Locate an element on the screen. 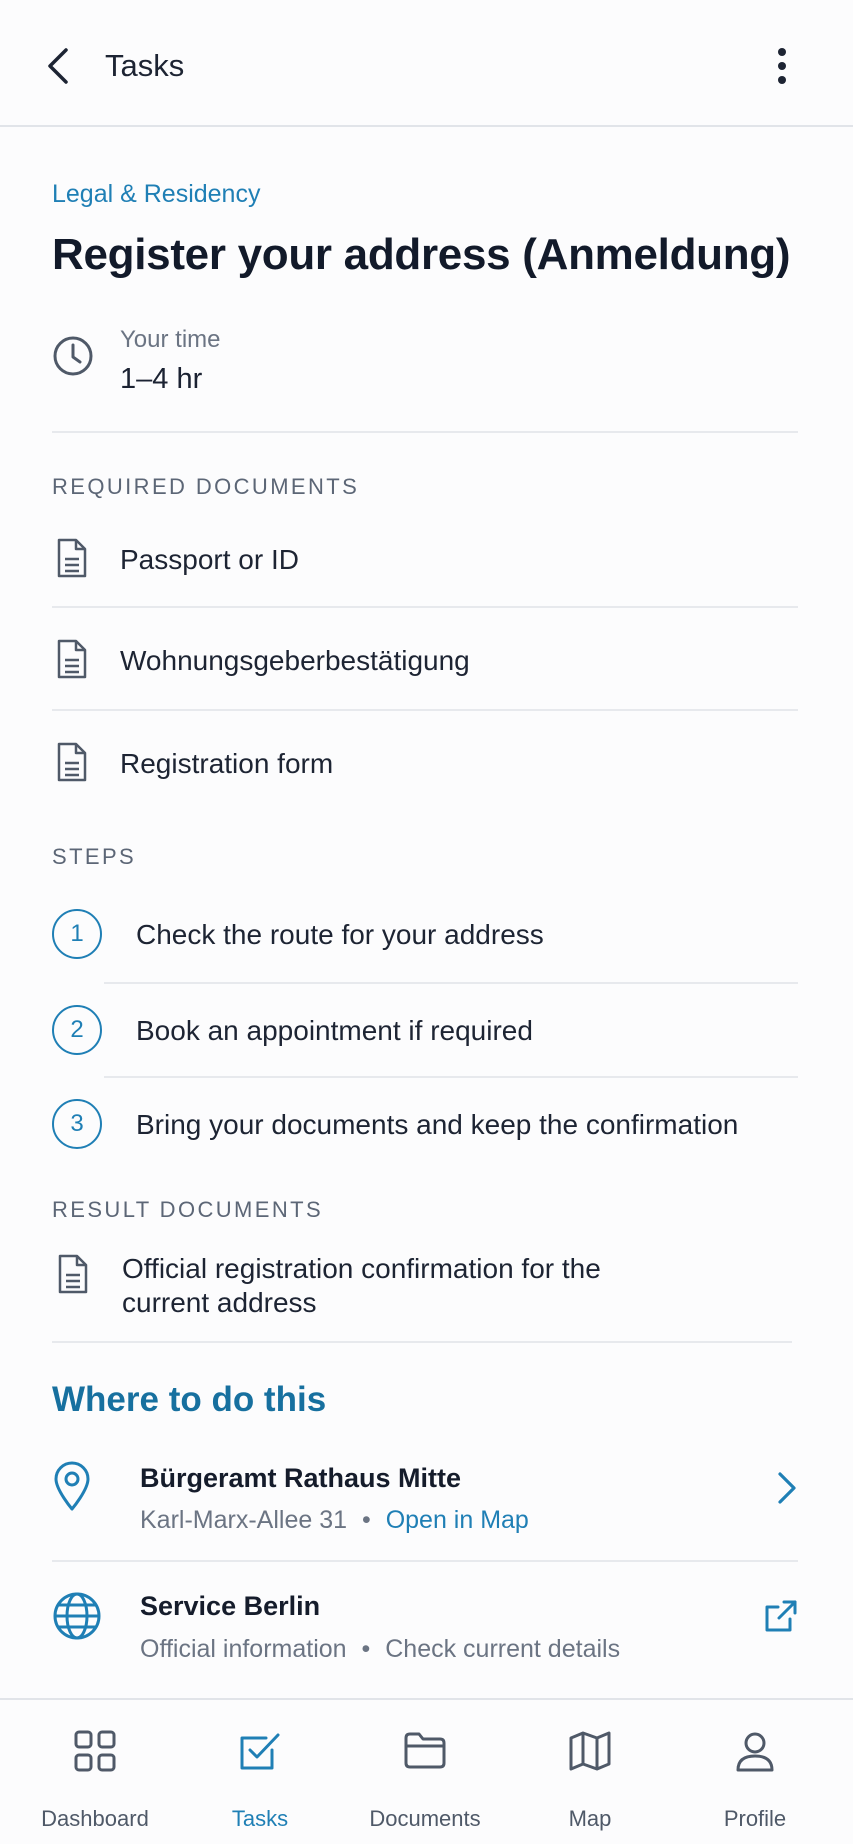  more-vertical-icon is located at coordinates (782, 66).